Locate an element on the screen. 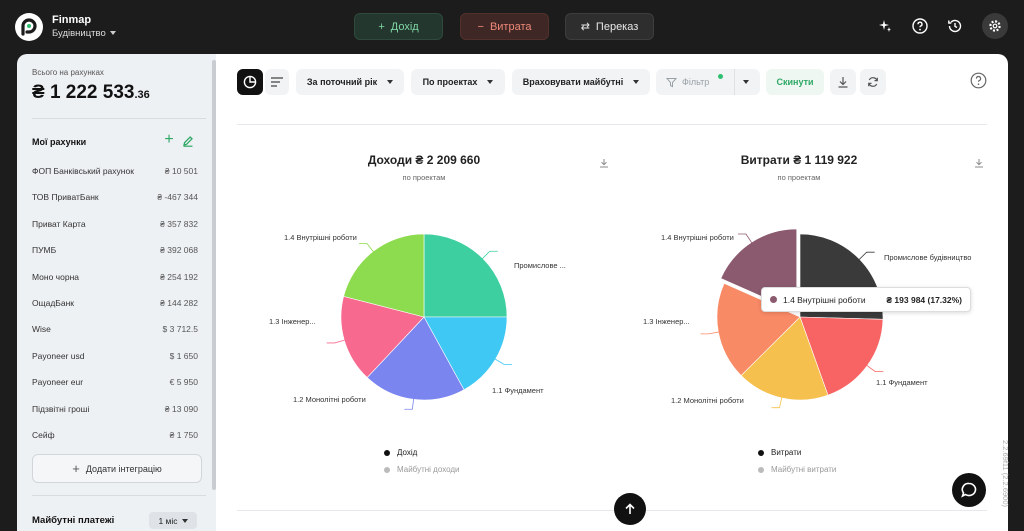 This screenshot has width=1024, height=531. account-row: Сейф ₴ 1 750 is located at coordinates (115, 435).